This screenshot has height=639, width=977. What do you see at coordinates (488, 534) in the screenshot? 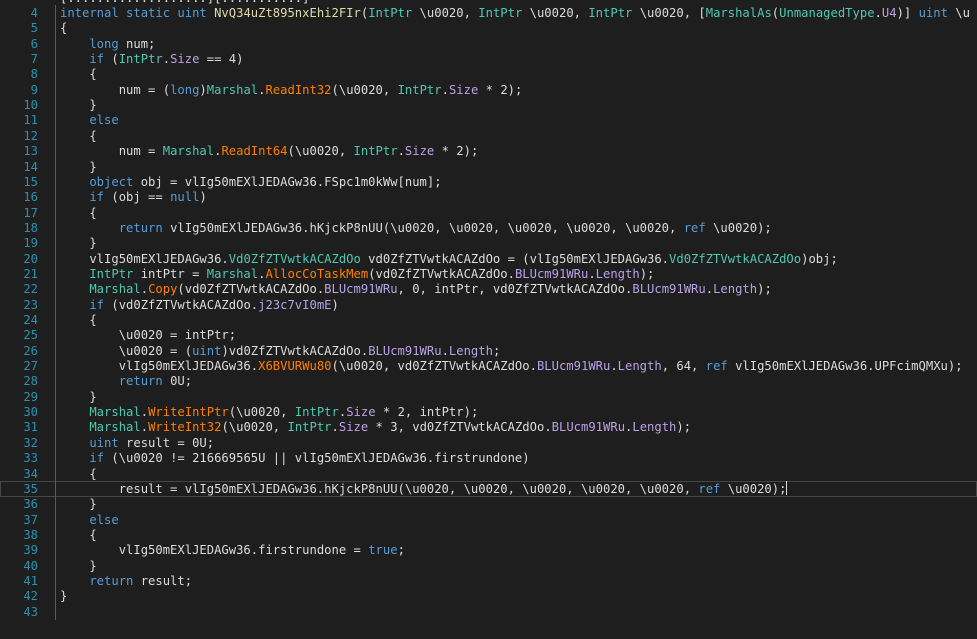
I see `code-line: 38 {` at bounding box center [488, 534].